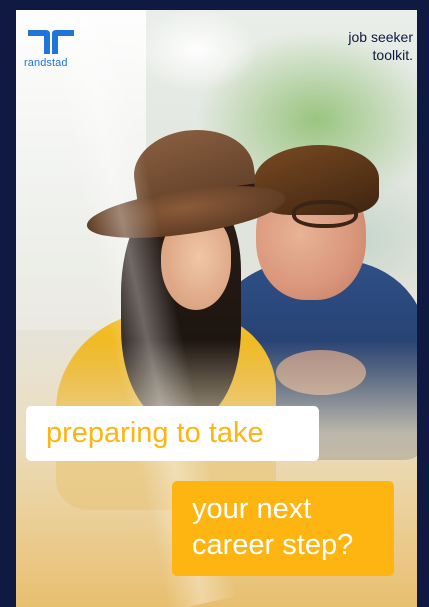  I want to click on headline-line-2: your next, so click(252, 509).